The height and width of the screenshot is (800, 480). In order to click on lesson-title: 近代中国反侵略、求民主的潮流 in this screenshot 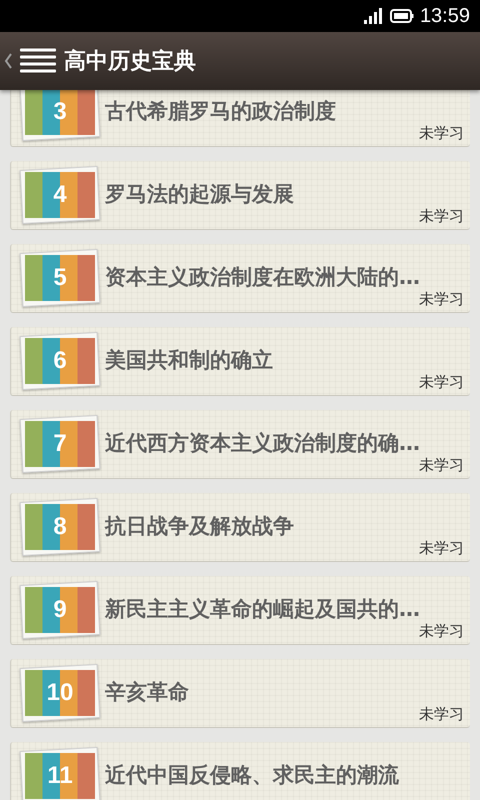, I will do `click(252, 776)`.